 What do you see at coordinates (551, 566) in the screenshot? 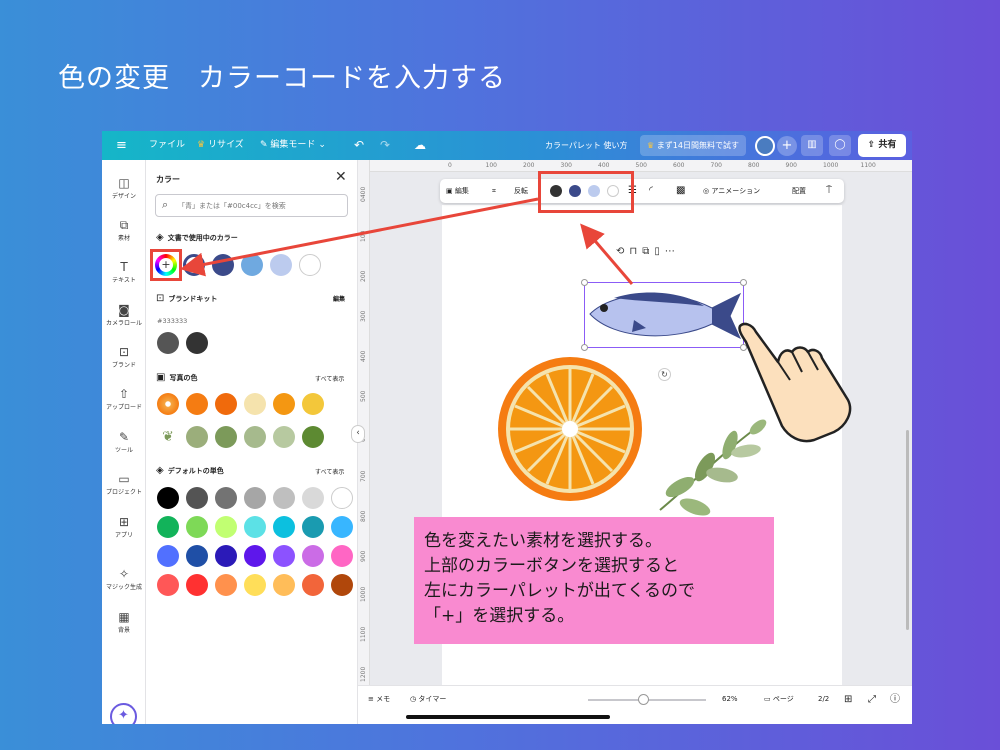
I see `note-line: 上部のカラーボタンを選択すると` at bounding box center [551, 566].